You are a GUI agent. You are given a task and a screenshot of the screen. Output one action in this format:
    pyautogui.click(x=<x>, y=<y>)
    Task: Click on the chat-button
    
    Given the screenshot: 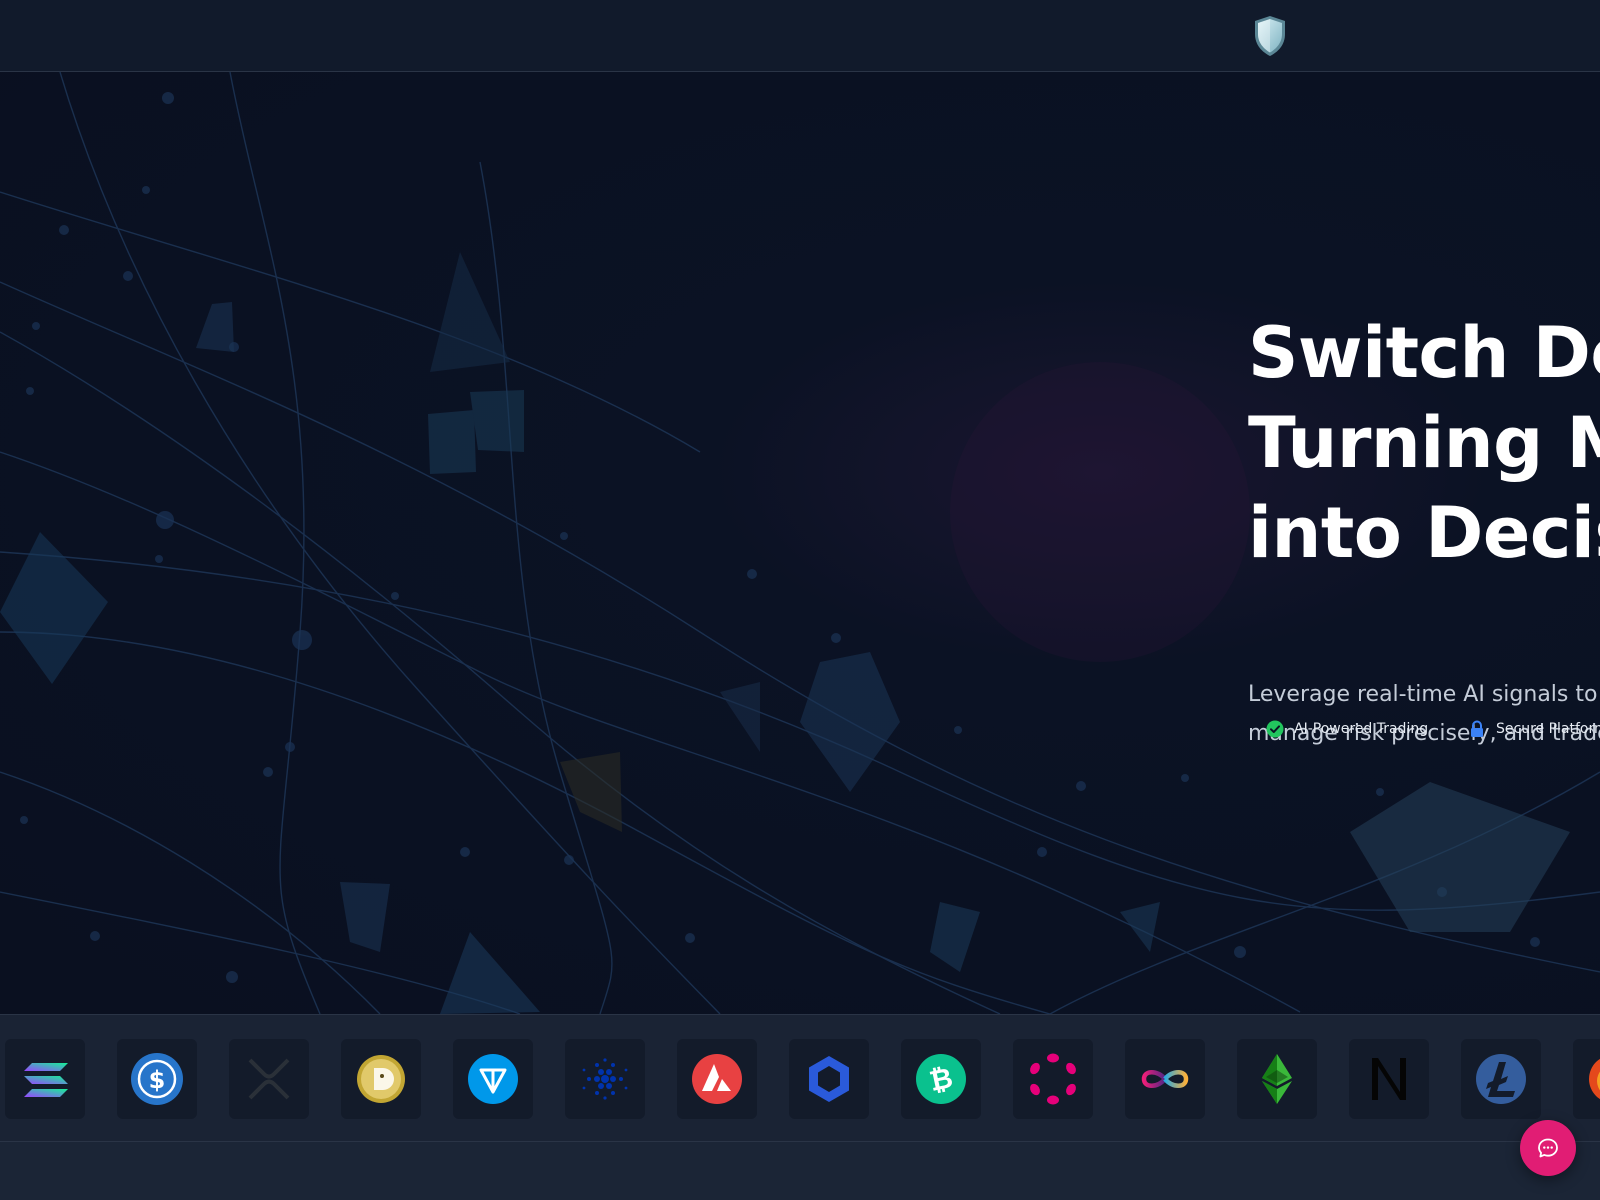 What is the action you would take?
    pyautogui.click(x=1548, y=1148)
    